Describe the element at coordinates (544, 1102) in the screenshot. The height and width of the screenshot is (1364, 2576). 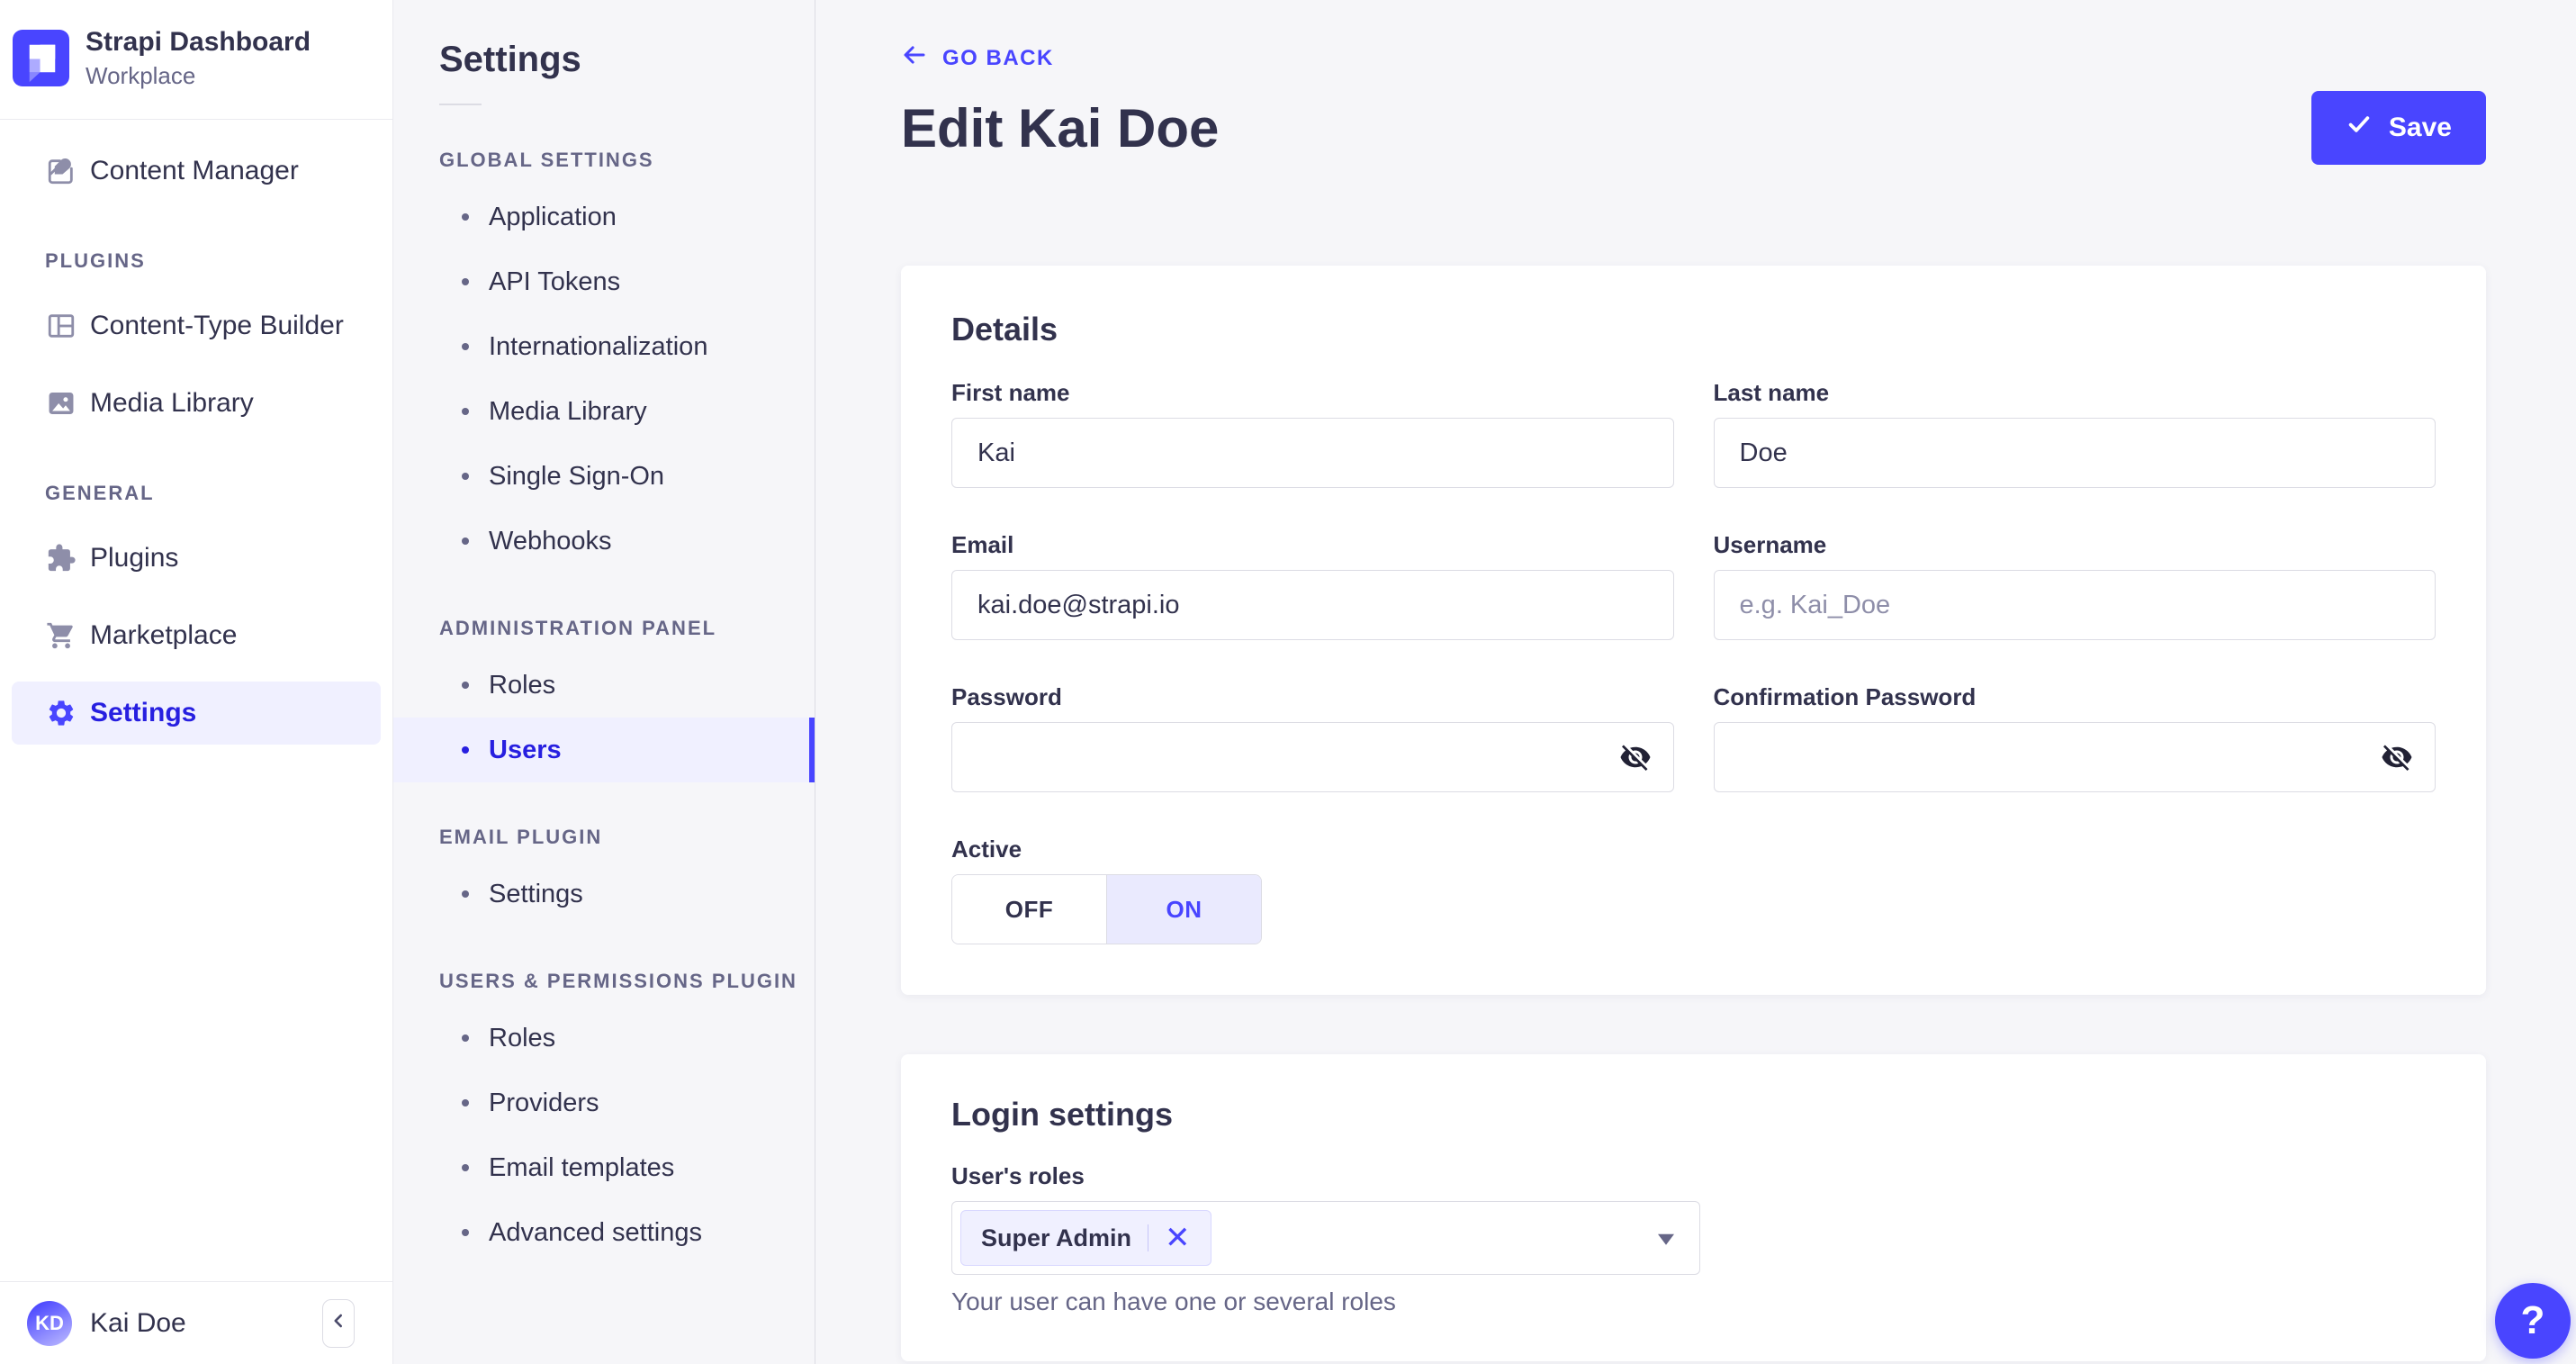
I see `subnav-item-label: Providers` at that location.